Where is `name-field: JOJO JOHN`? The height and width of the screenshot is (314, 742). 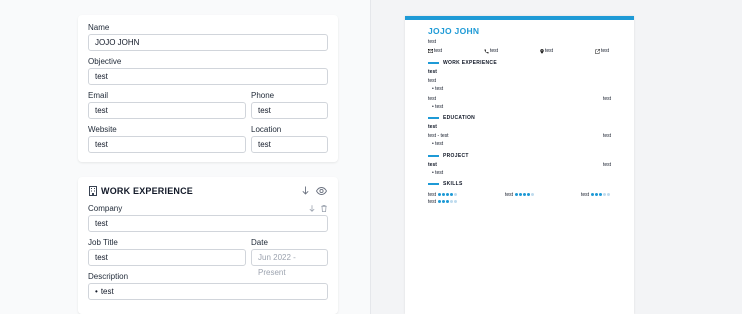
name-field: JOJO JOHN is located at coordinates (208, 42).